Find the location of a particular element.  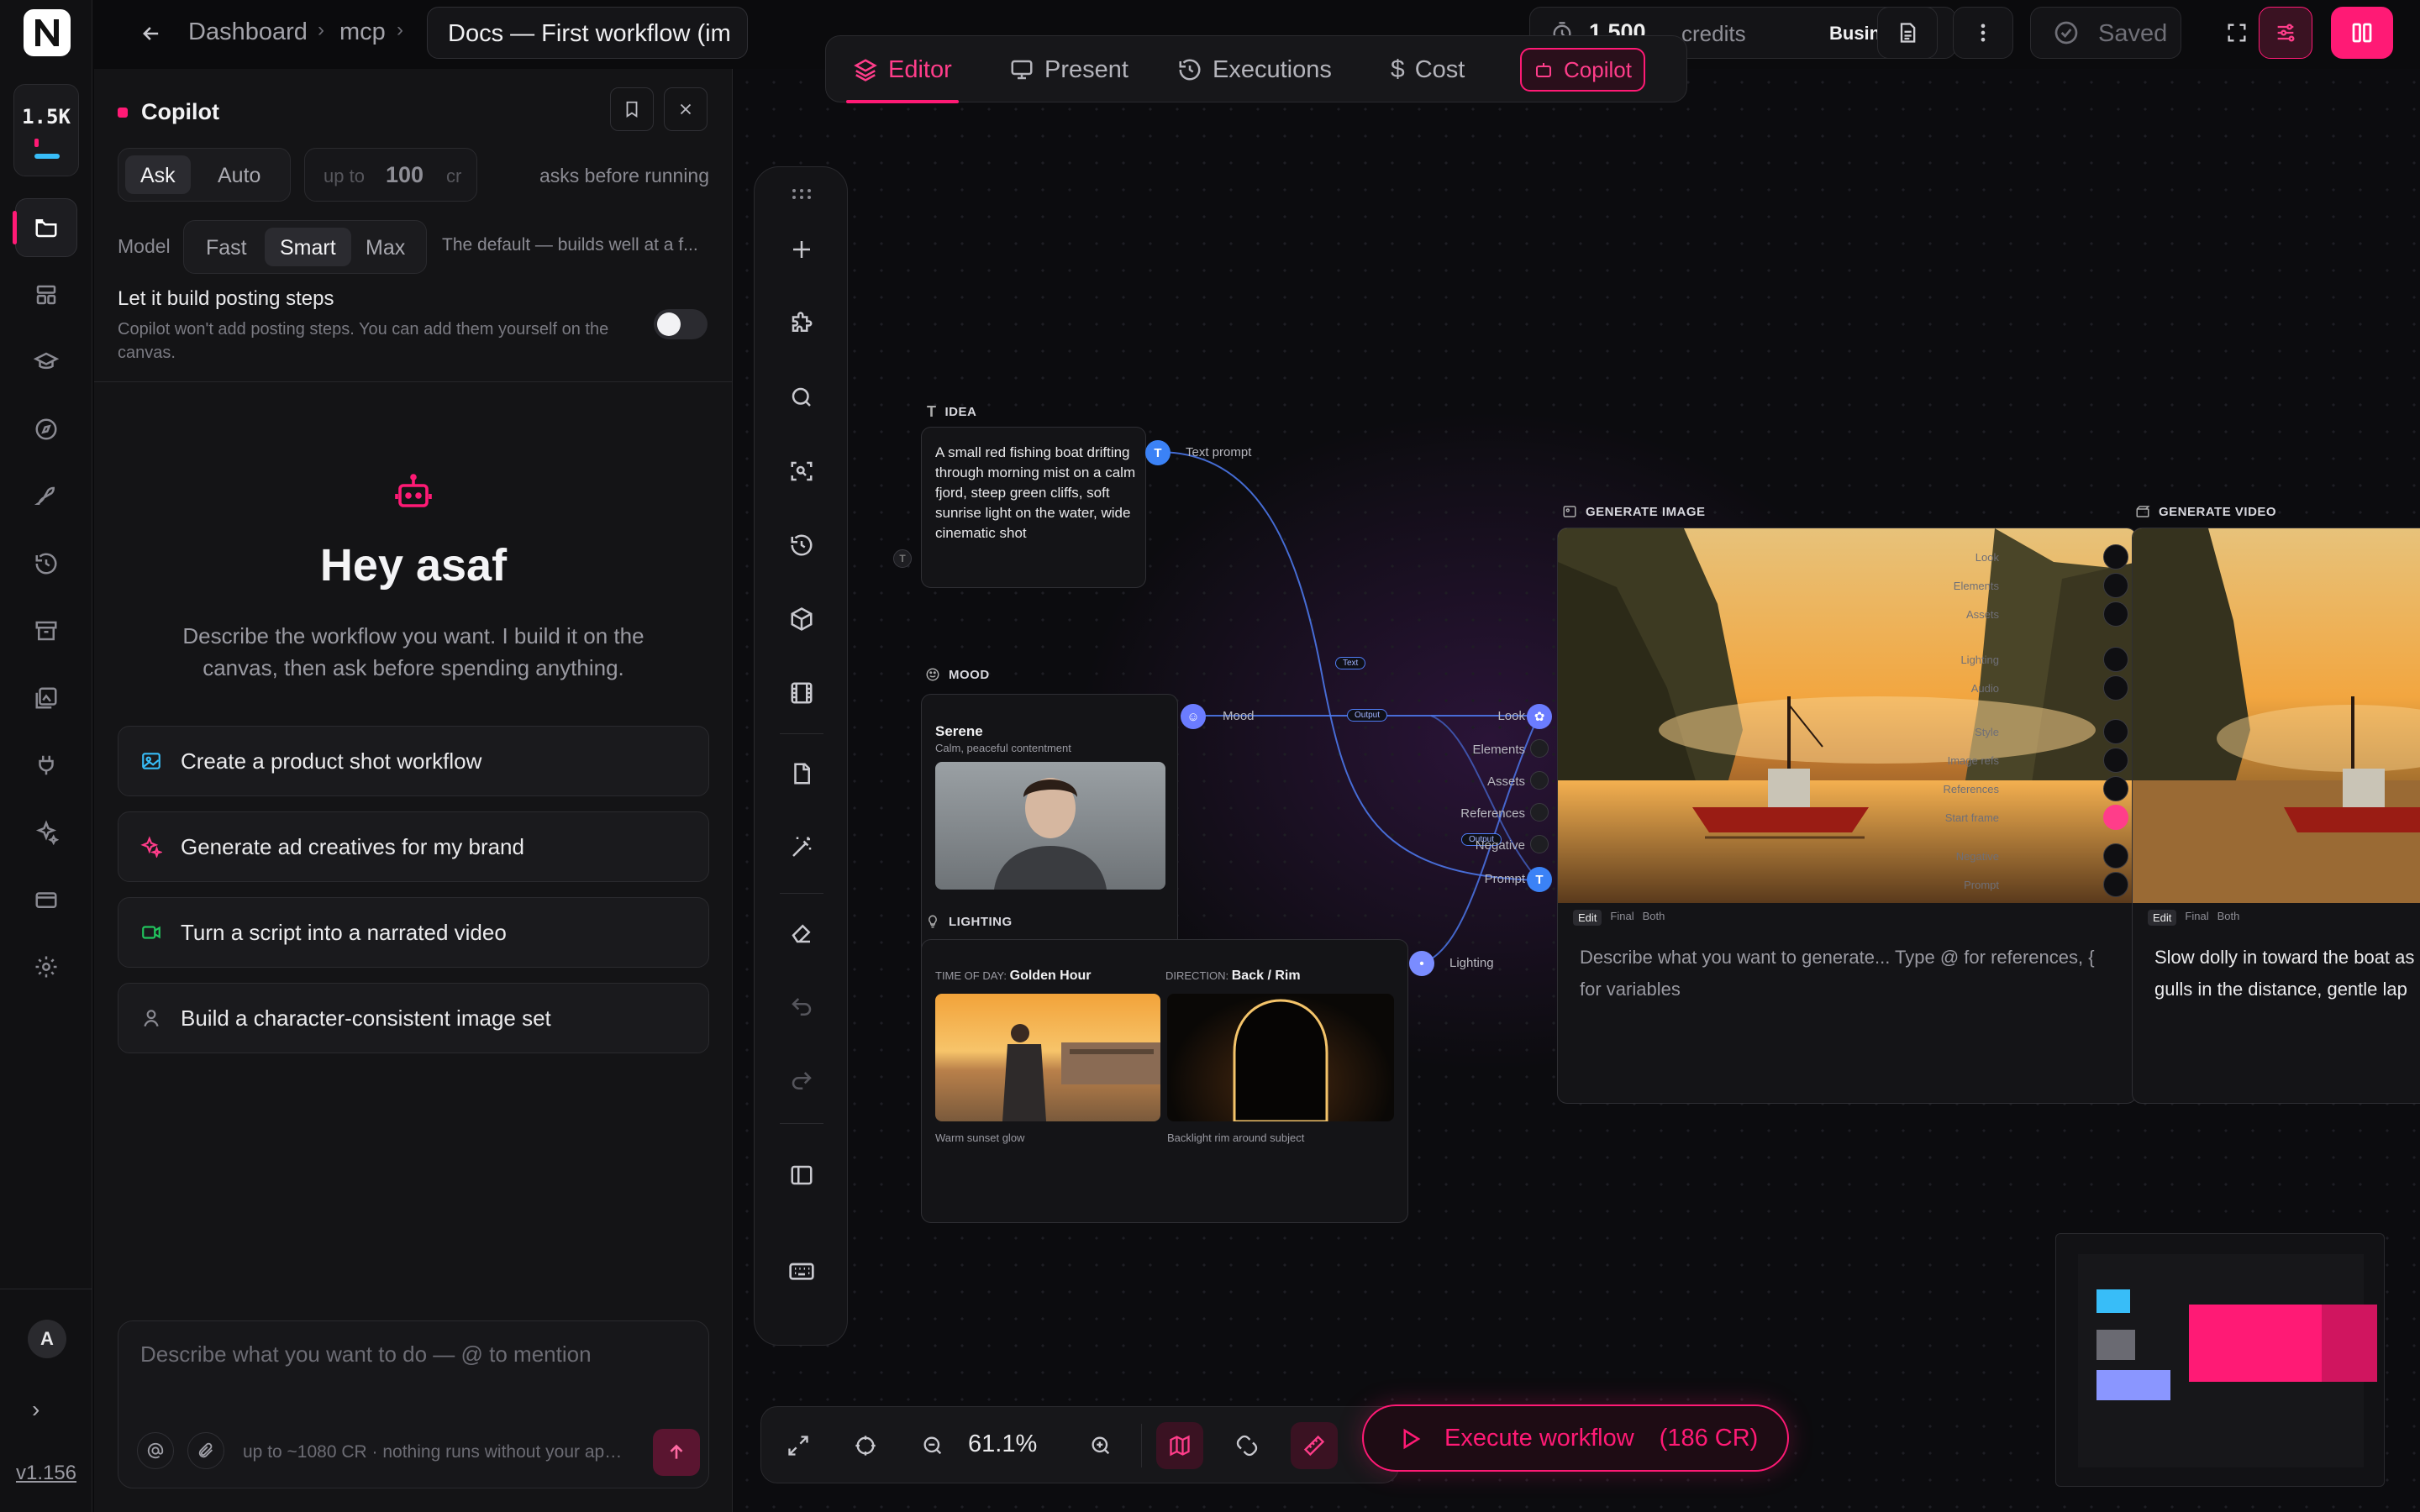

zoom-in-icon is located at coordinates (1101, 1445).